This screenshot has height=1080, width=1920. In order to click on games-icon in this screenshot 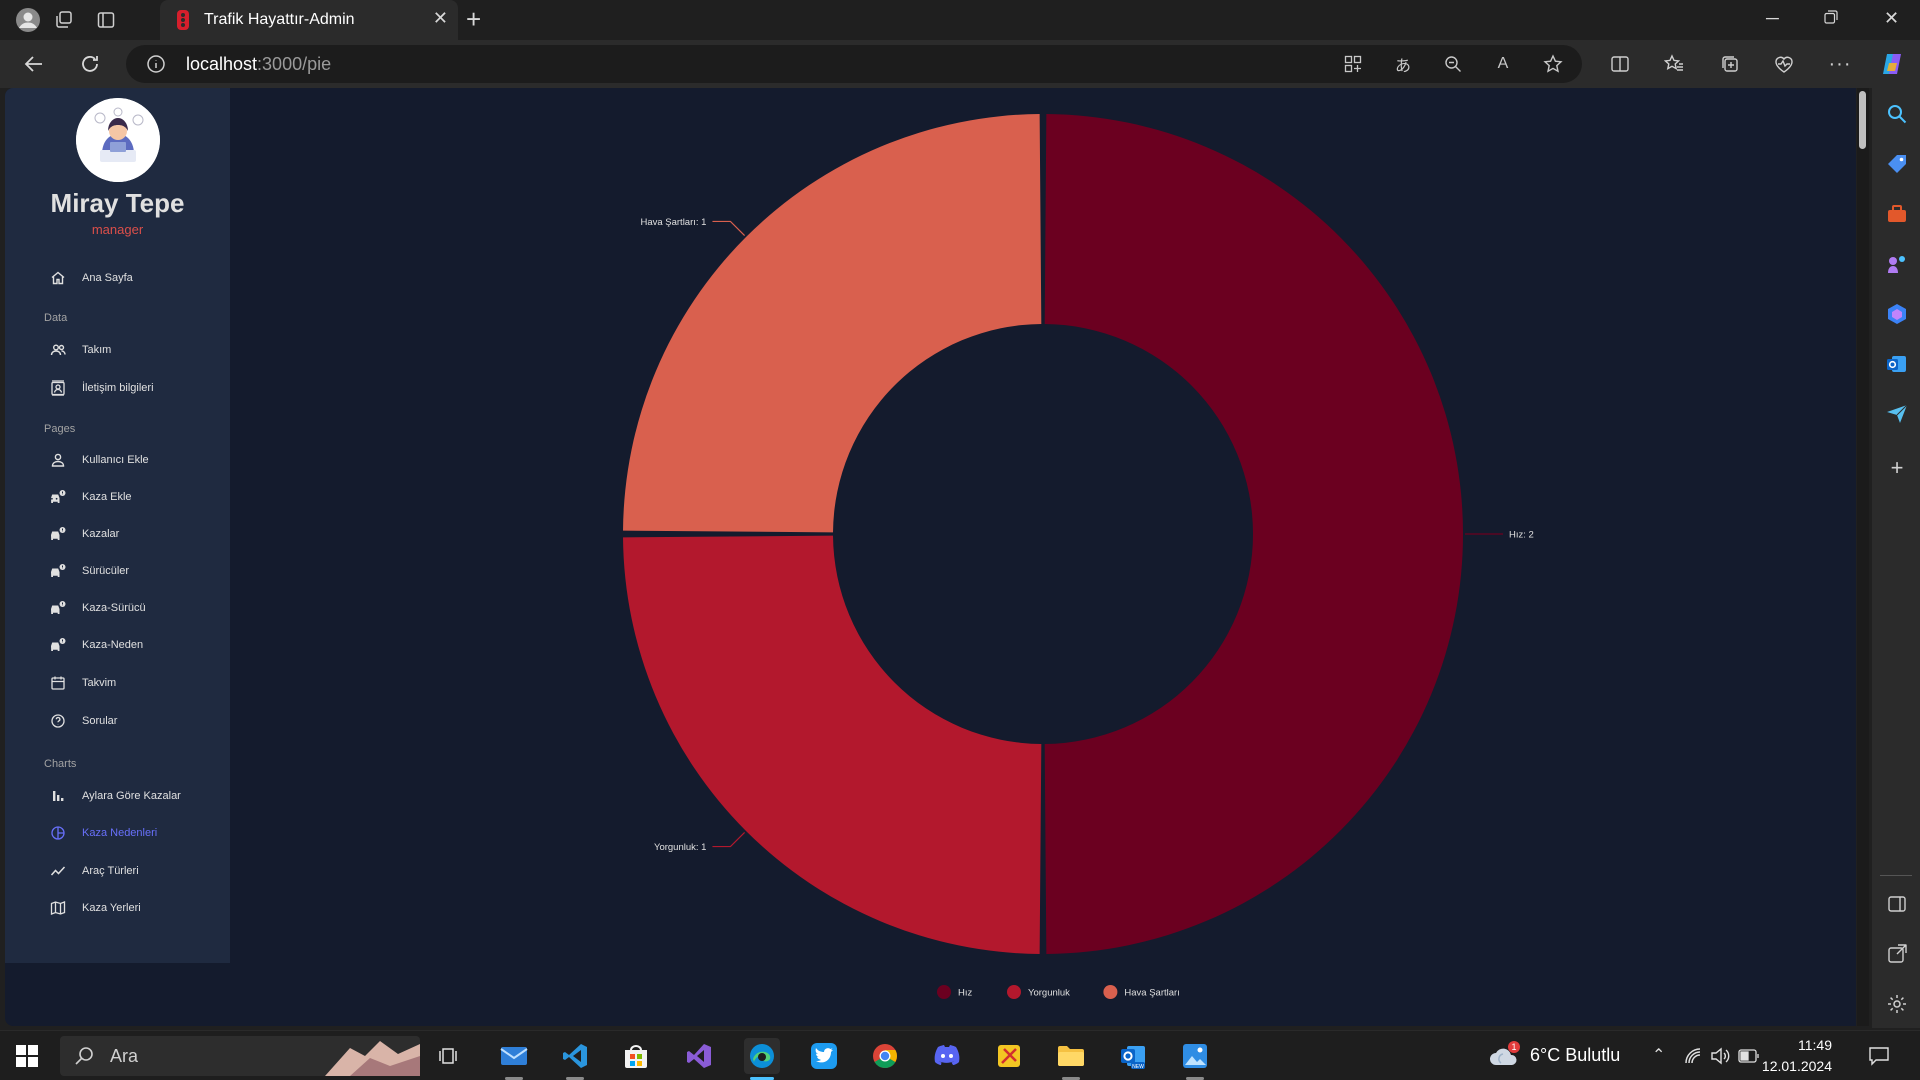, I will do `click(1897, 264)`.